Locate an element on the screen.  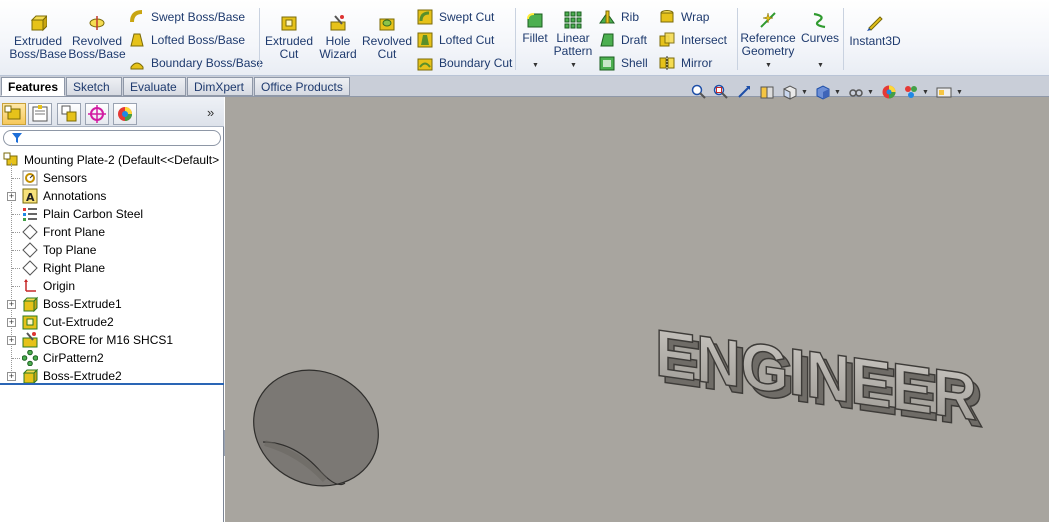
tab-sketch: Sketch is located at coordinates (94, 86).